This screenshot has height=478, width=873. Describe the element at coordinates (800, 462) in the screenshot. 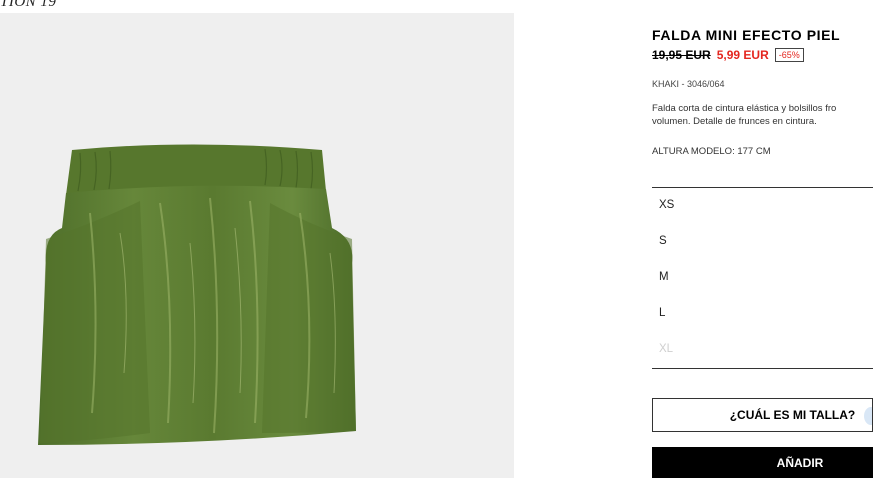

I see `add-to-cart-label: AÑADIR` at that location.